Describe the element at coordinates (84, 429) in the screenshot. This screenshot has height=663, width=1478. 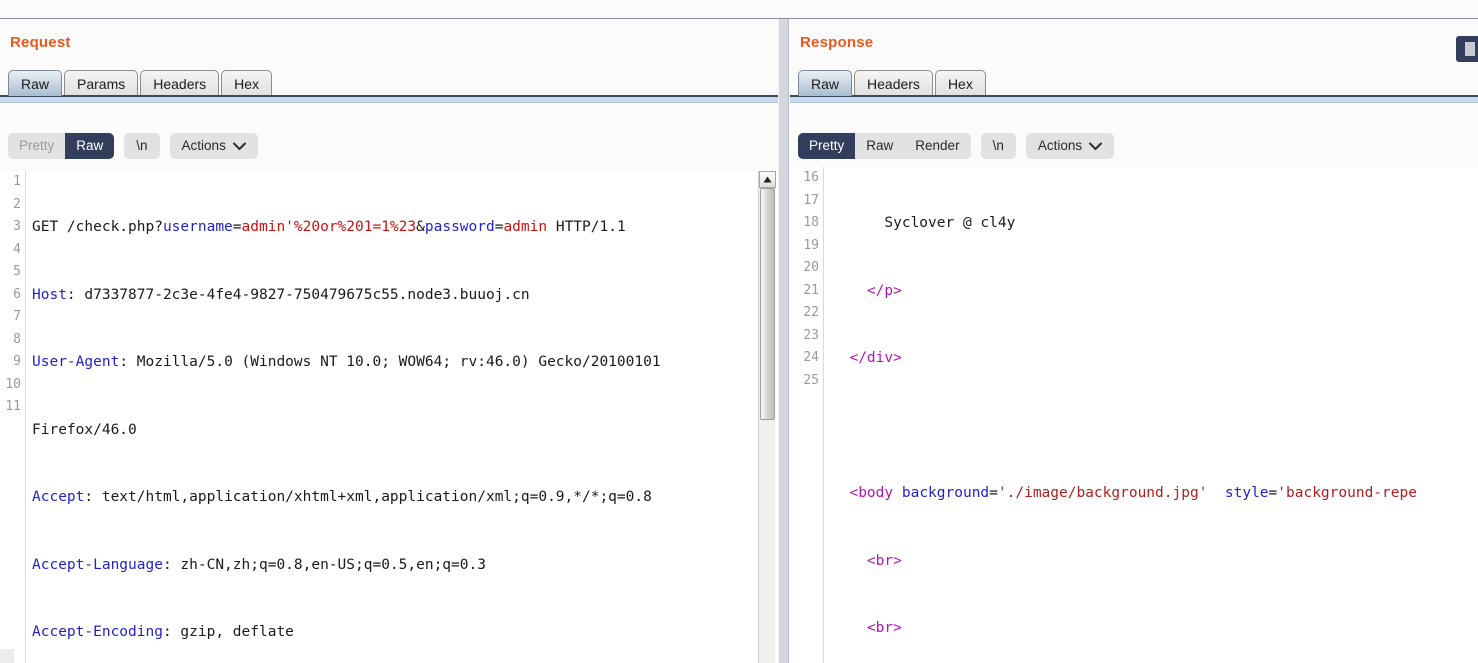
I see `request-line-3-wrap: Firefox/46.0` at that location.